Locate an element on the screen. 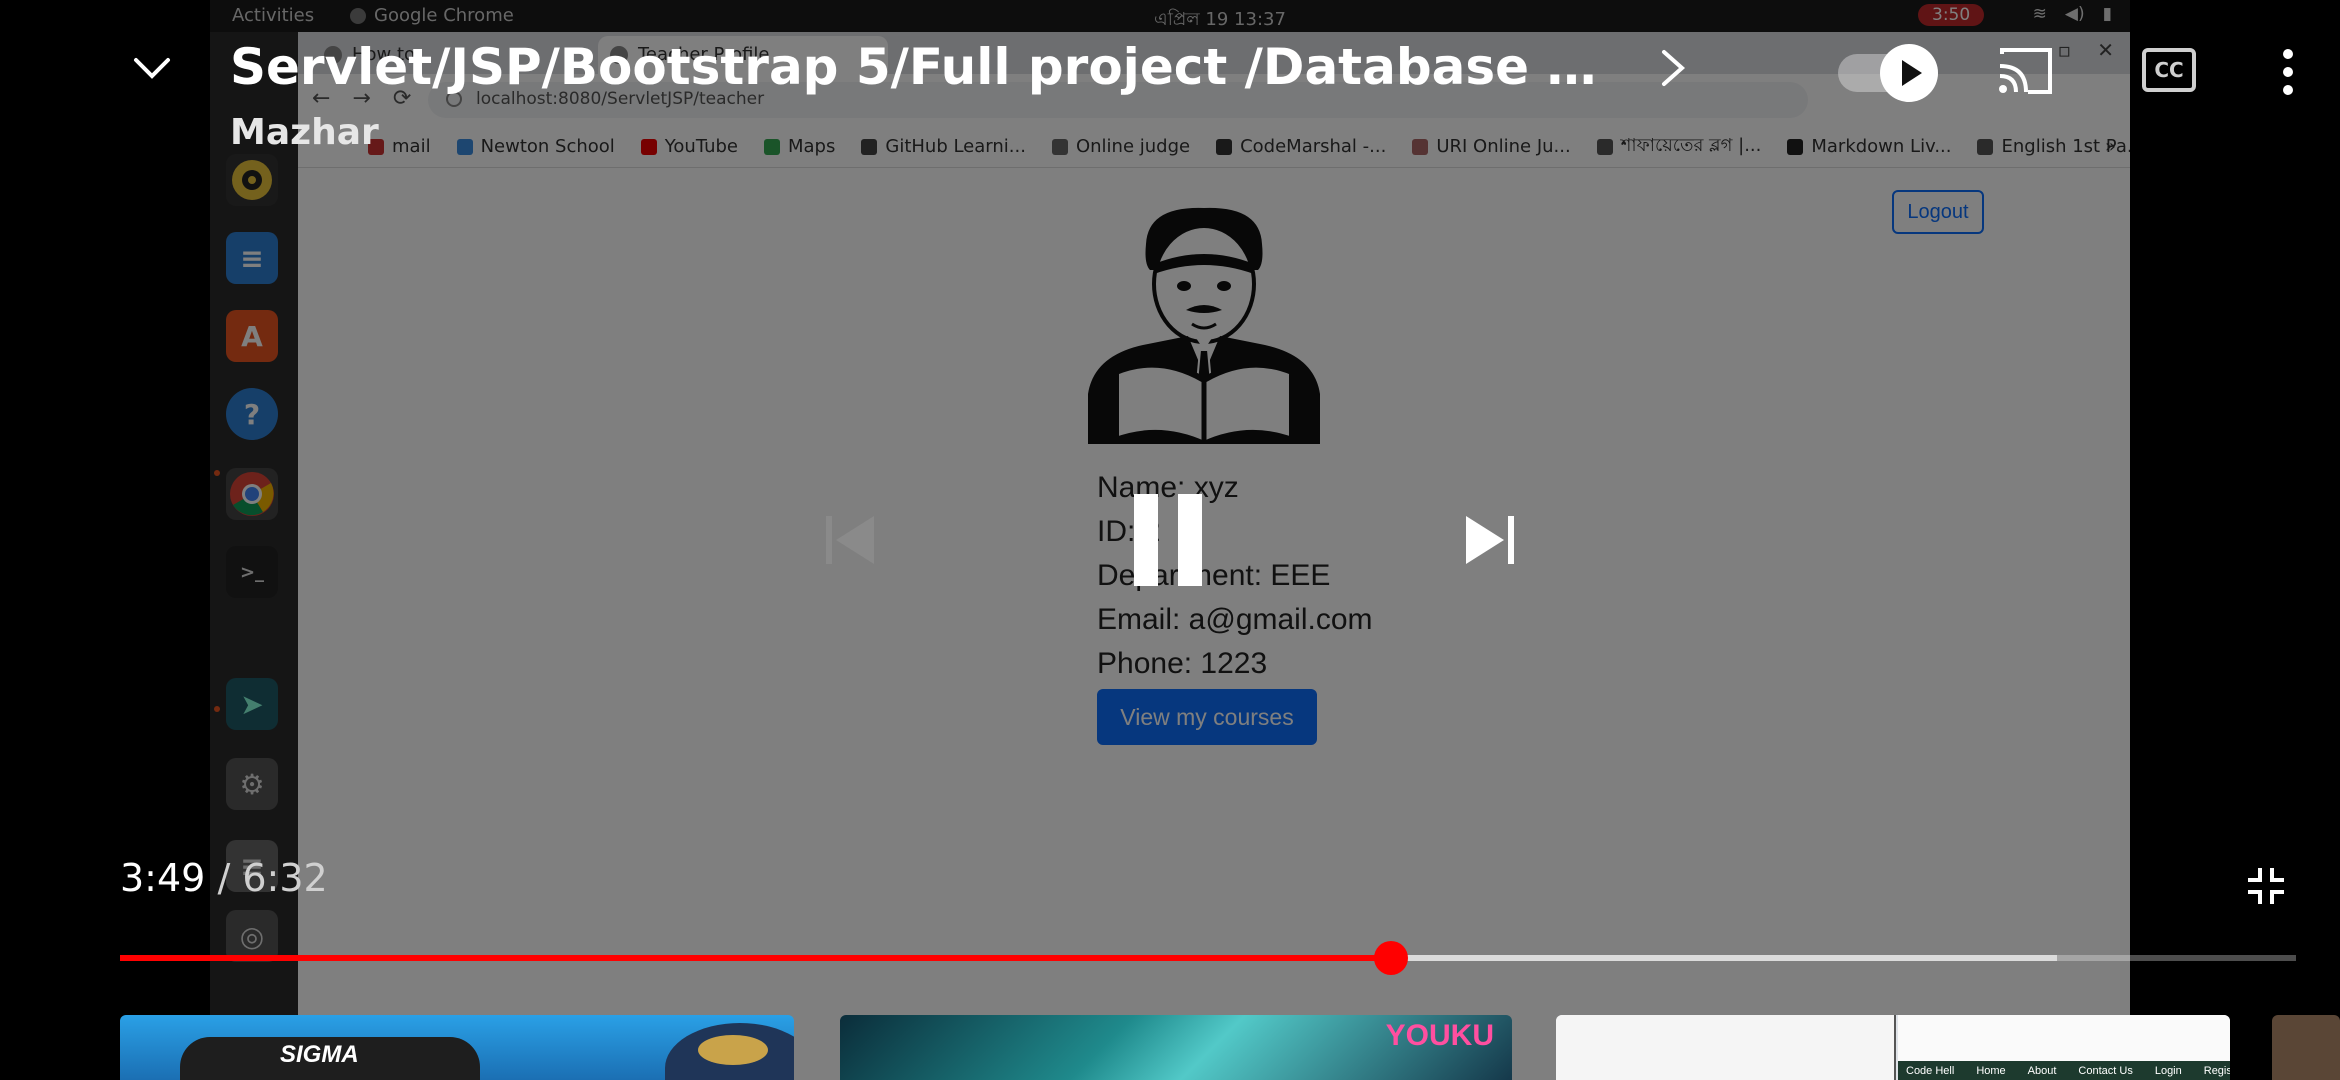 The image size is (2340, 1080). channel-name: Mazhar is located at coordinates (304, 132).